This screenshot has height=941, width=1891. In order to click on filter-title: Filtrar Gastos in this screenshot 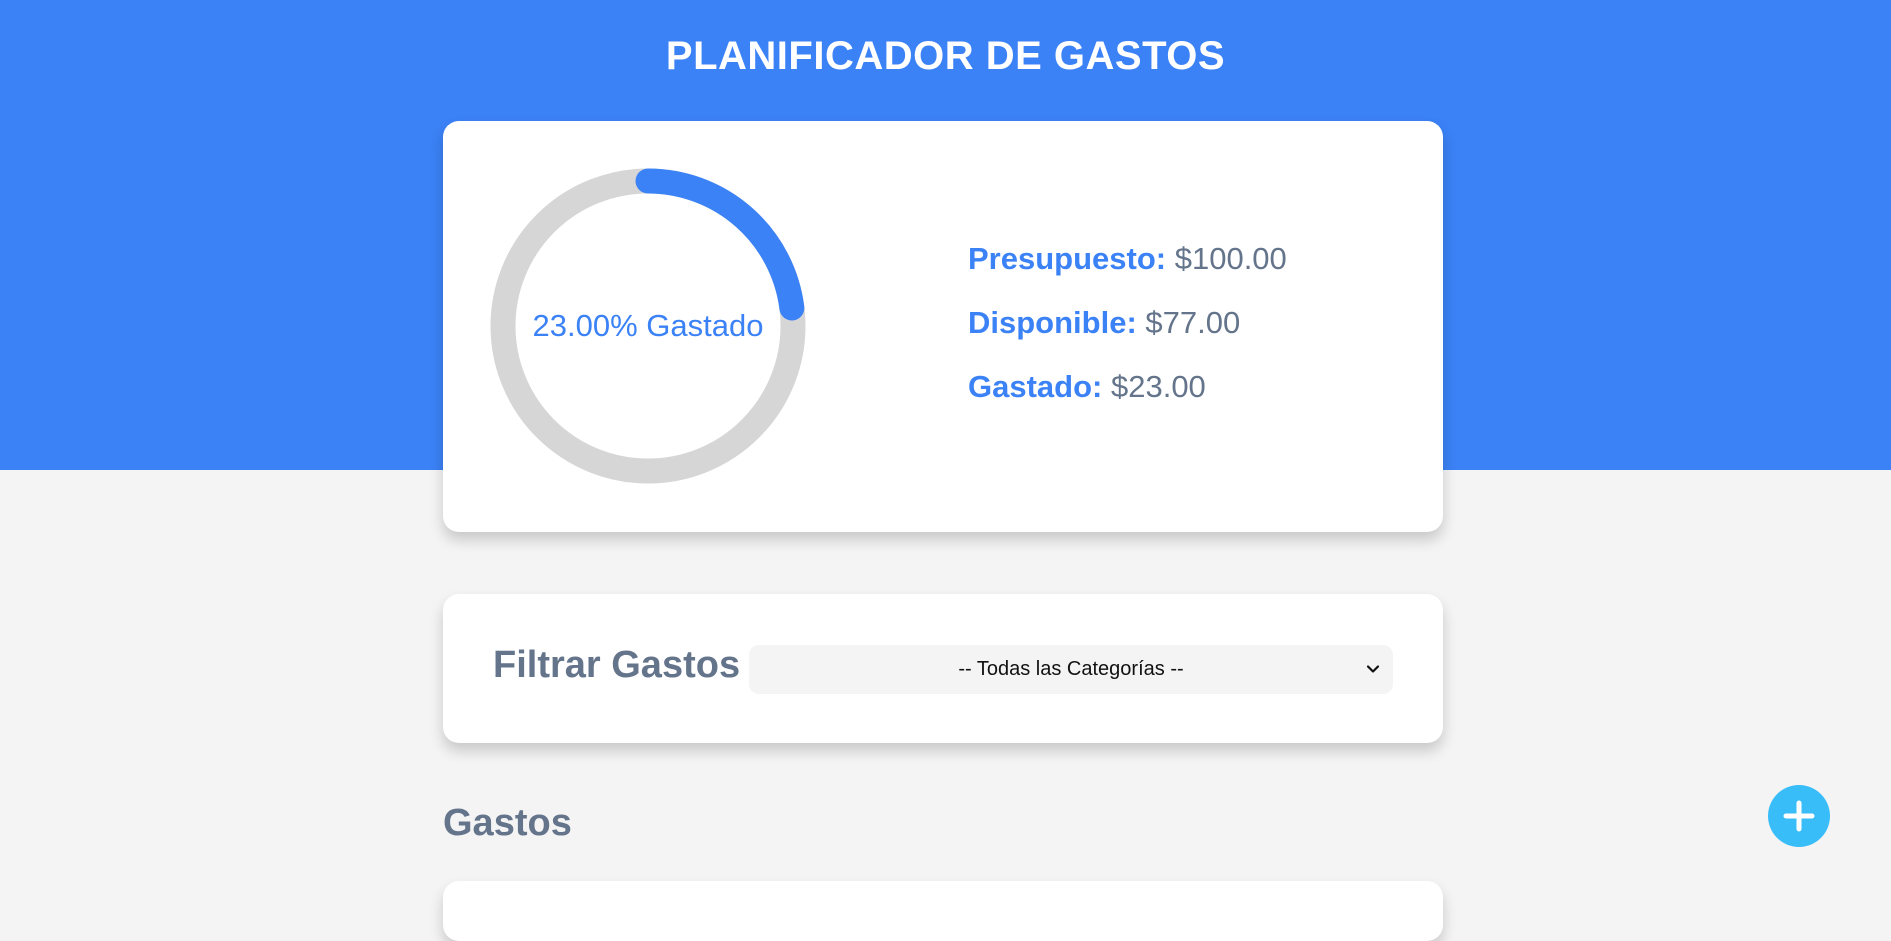, I will do `click(617, 665)`.